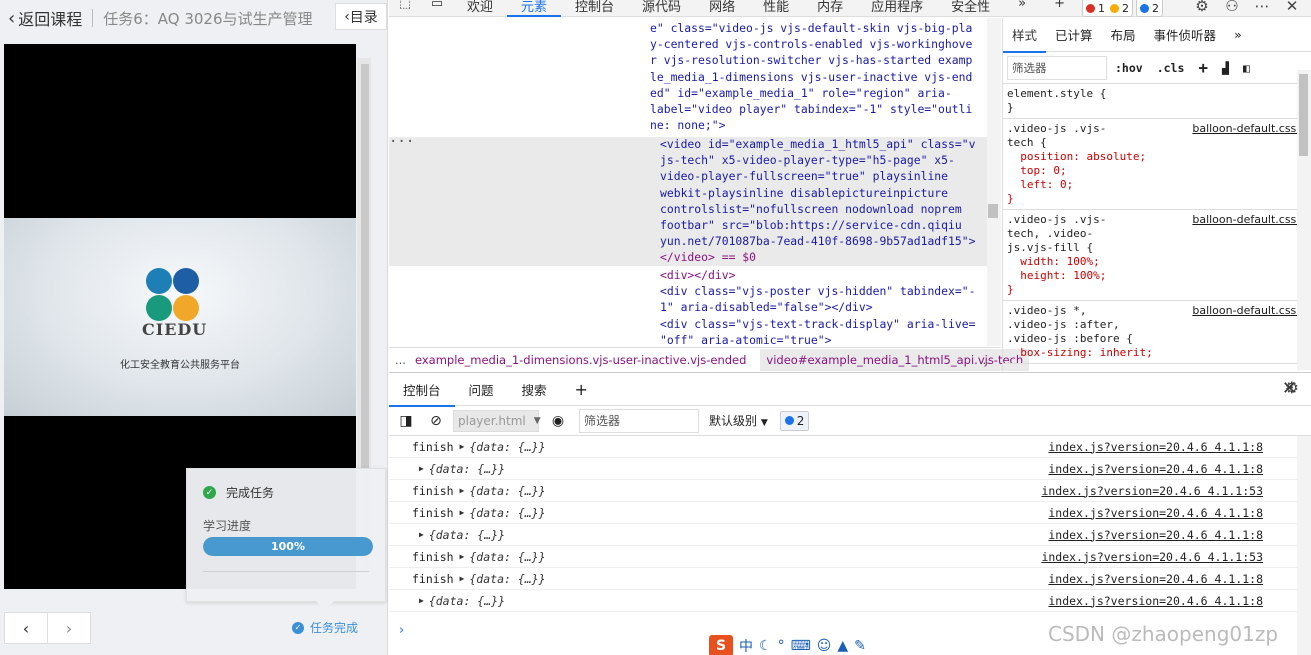 This screenshot has width=1311, height=655. I want to click on element-style-rule: element.style { }, so click(1157, 101).